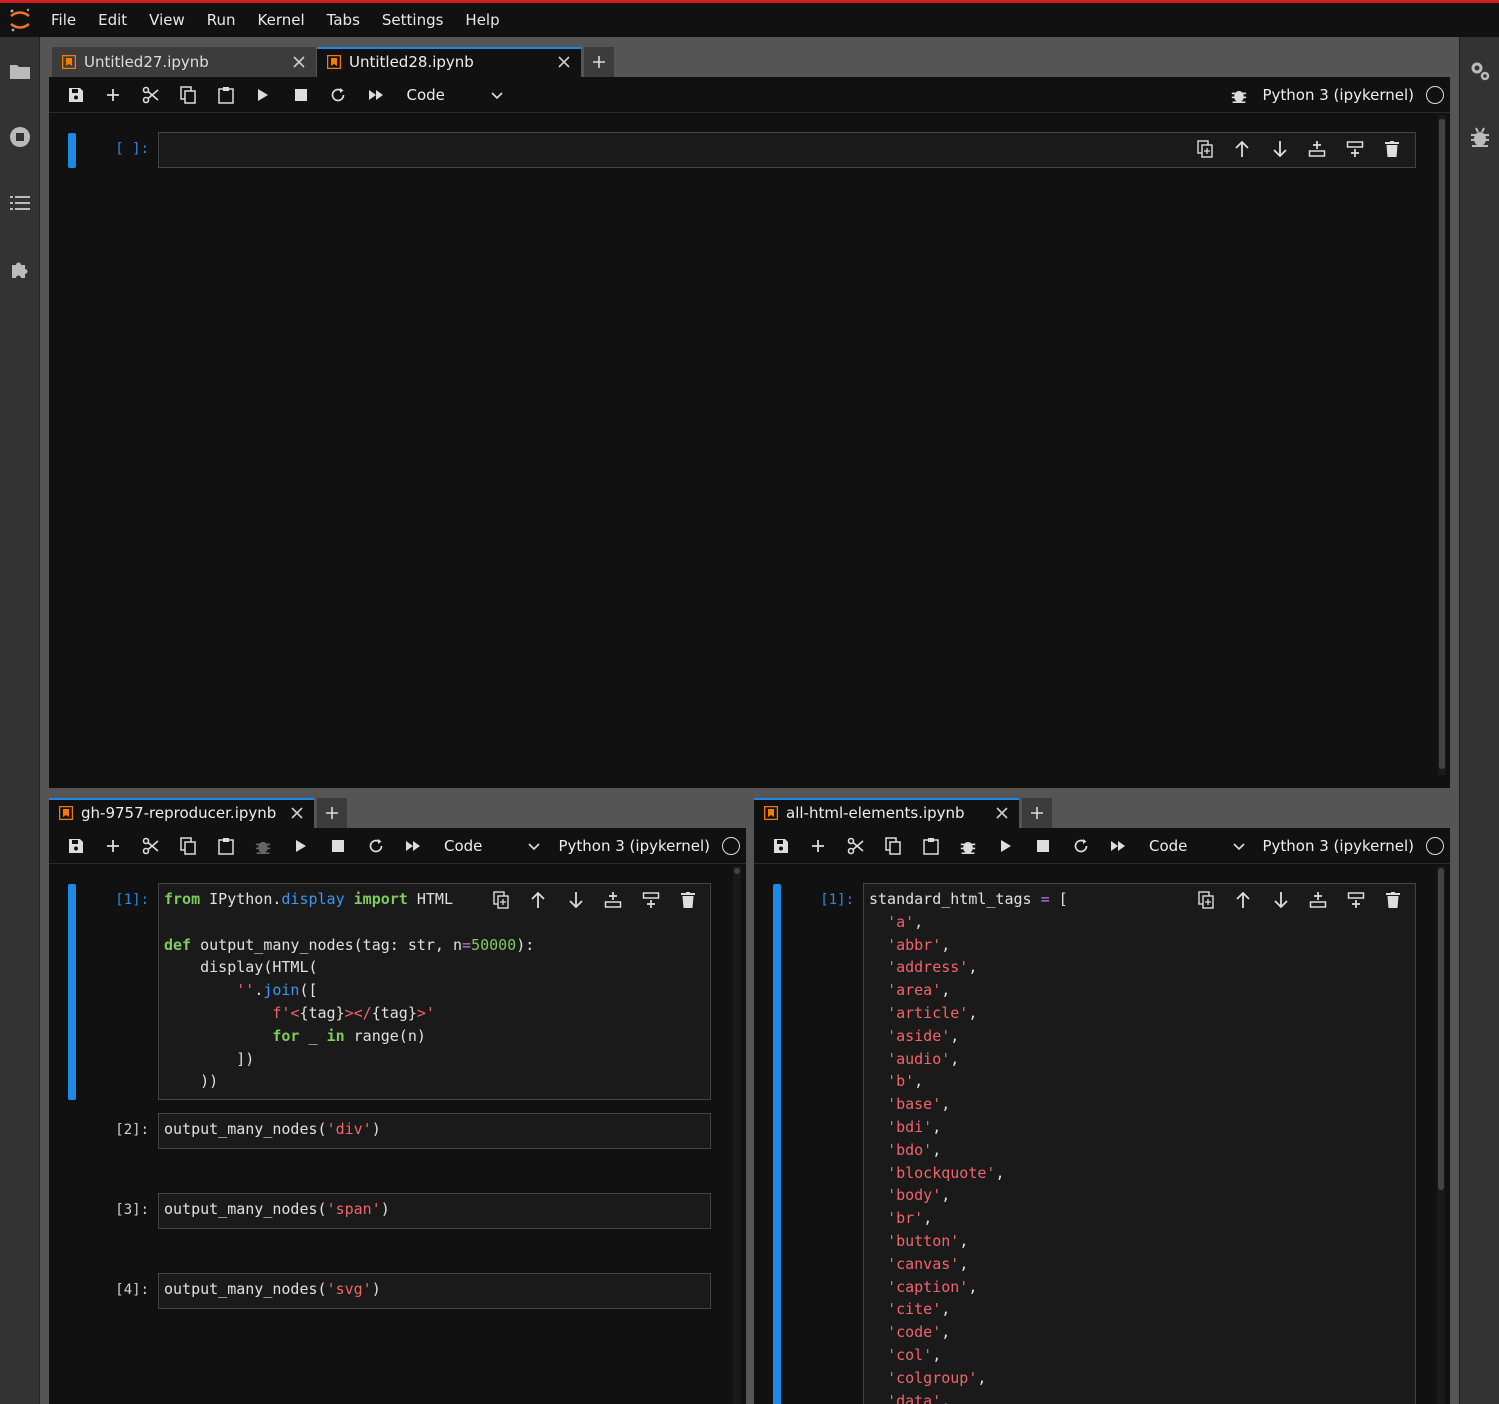 This screenshot has width=1499, height=1404. I want to click on running-icon, so click(20, 137).